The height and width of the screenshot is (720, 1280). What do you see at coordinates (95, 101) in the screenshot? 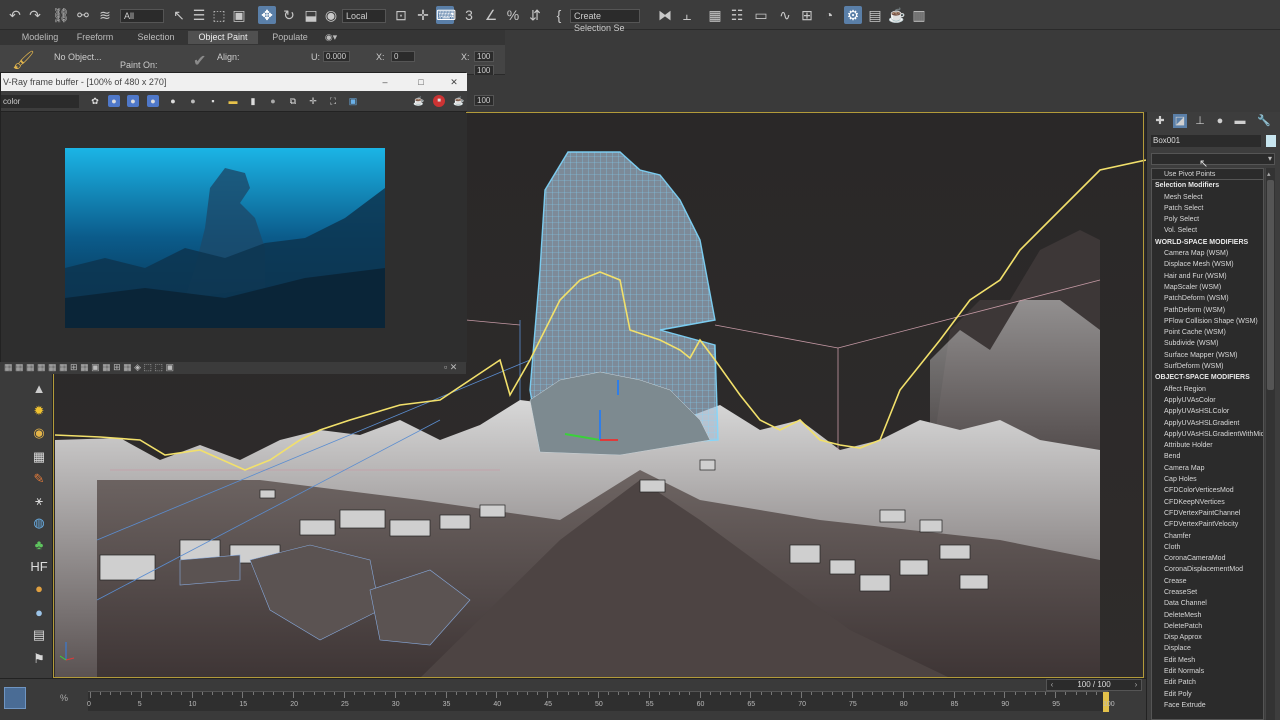
I see `palette-icon: ✿` at bounding box center [95, 101].